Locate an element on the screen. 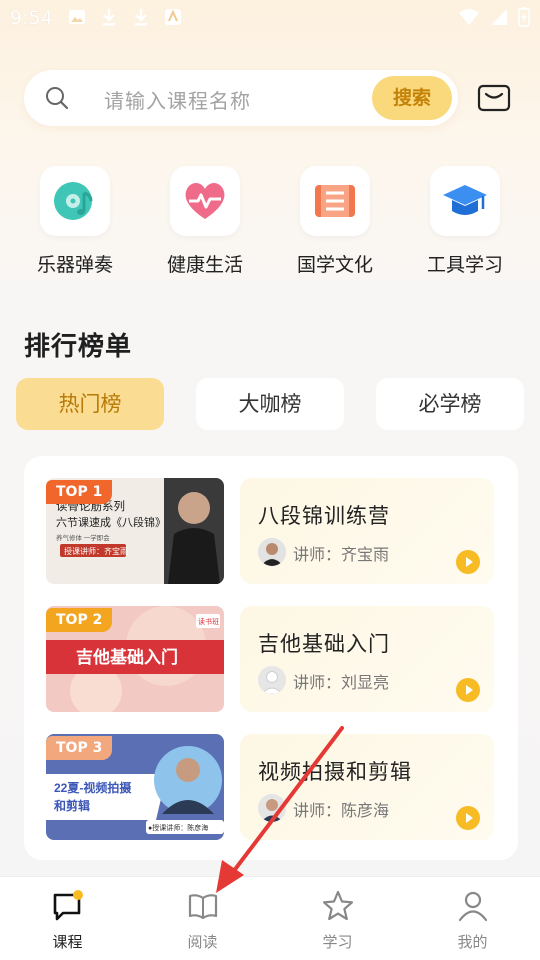 The height and width of the screenshot is (960, 540). tab-experts: 大咖榜 is located at coordinates (270, 404).